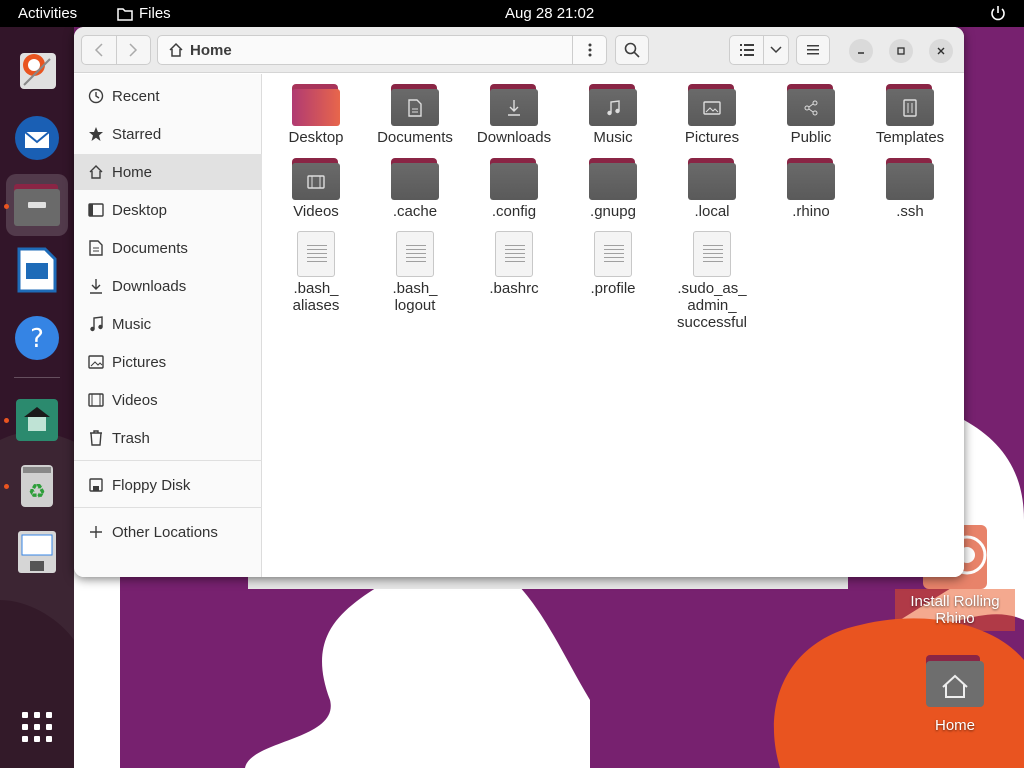 This screenshot has width=1024, height=768. I want to click on sidebar-item-floppy-disk: Floppy Disk, so click(168, 485).